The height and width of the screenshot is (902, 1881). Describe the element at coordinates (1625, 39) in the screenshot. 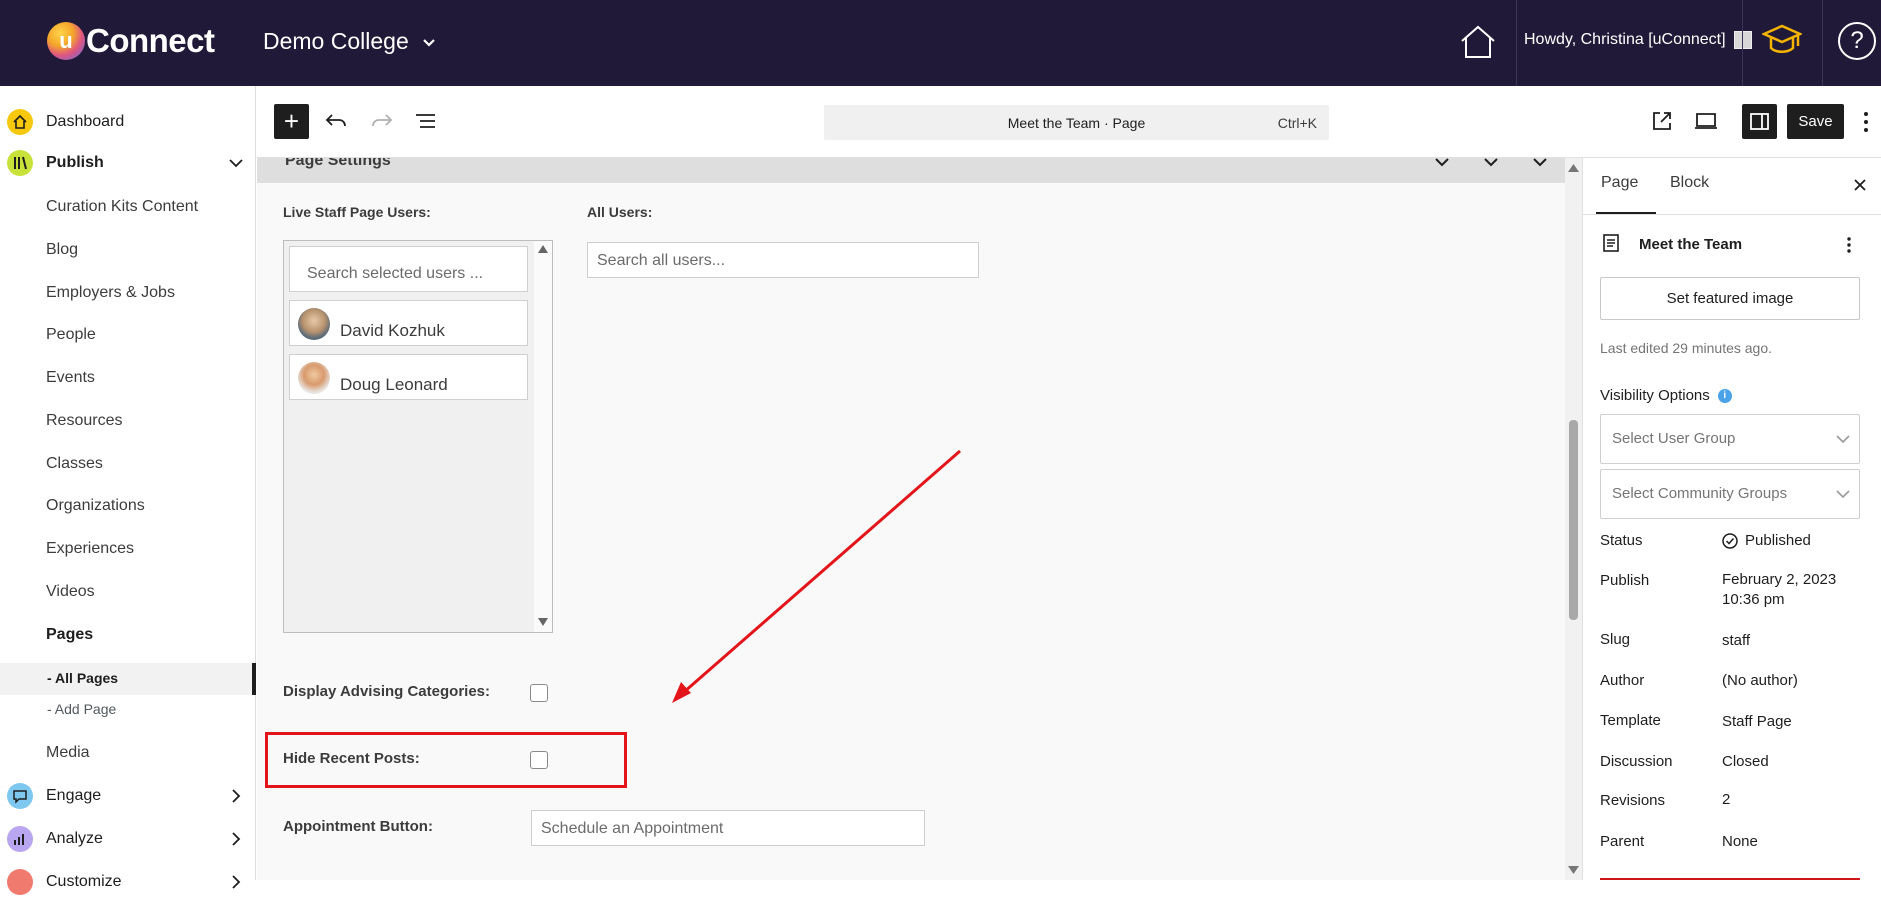

I see `howdy-text: Howdy, Christina [uConnect]` at that location.